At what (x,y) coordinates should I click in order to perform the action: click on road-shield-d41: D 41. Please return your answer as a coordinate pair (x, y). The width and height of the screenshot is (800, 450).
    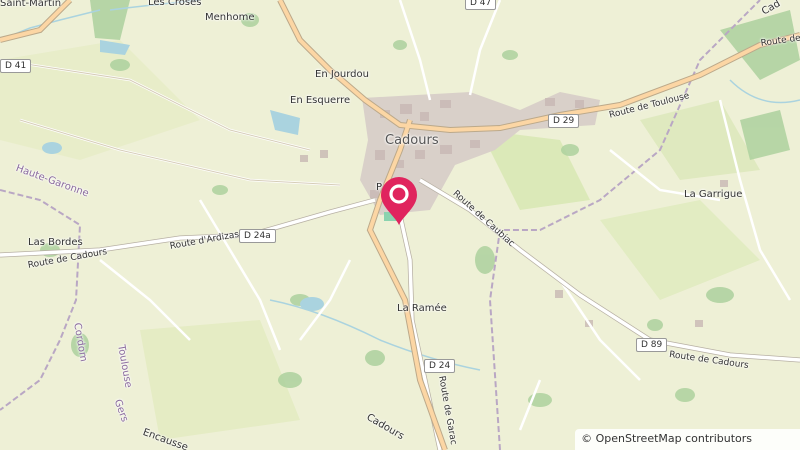
    Looking at the image, I should click on (16, 66).